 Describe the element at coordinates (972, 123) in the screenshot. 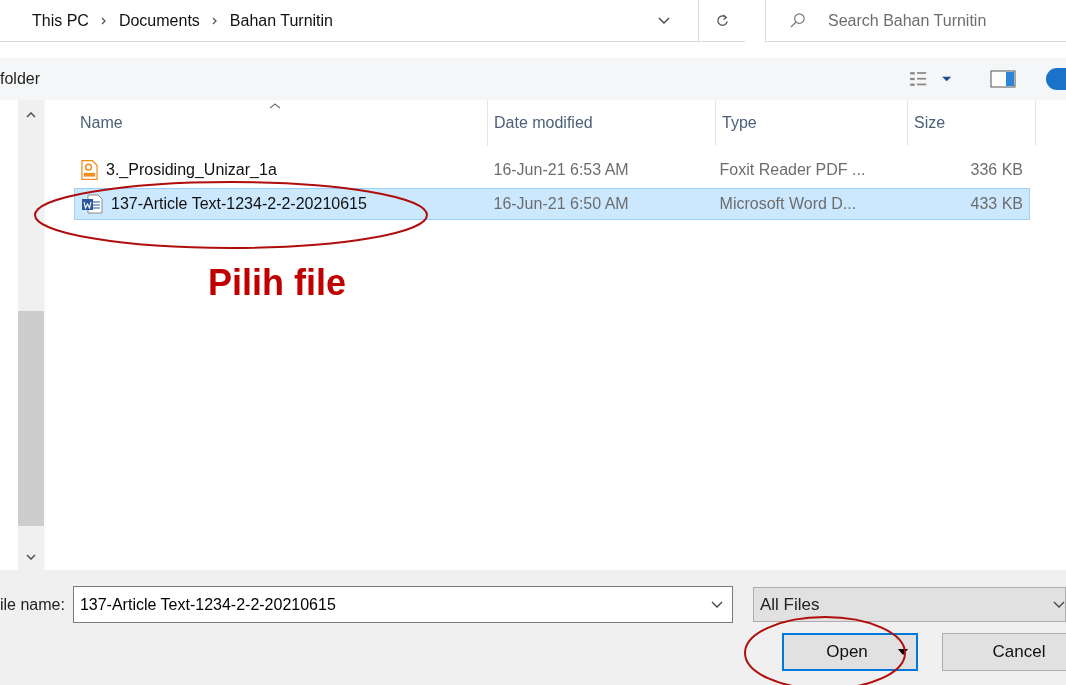

I see `column-header: Size` at that location.